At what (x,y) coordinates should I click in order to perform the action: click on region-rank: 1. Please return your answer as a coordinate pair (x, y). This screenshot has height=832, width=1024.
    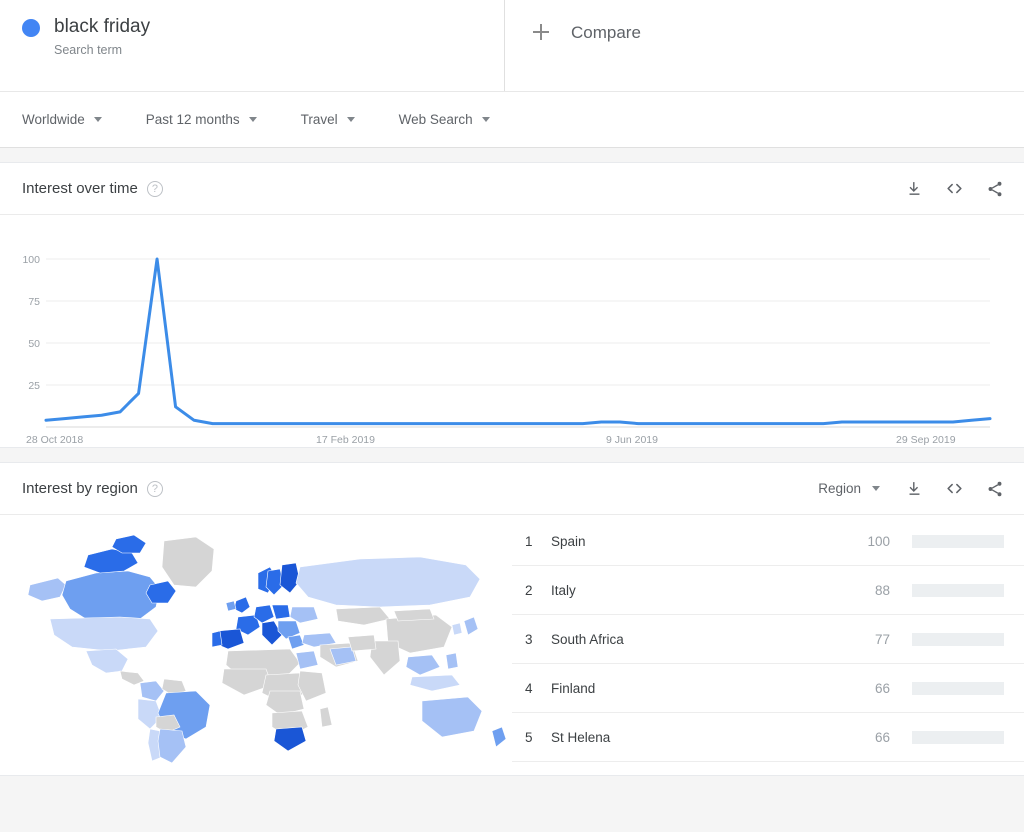
    Looking at the image, I should click on (529, 541).